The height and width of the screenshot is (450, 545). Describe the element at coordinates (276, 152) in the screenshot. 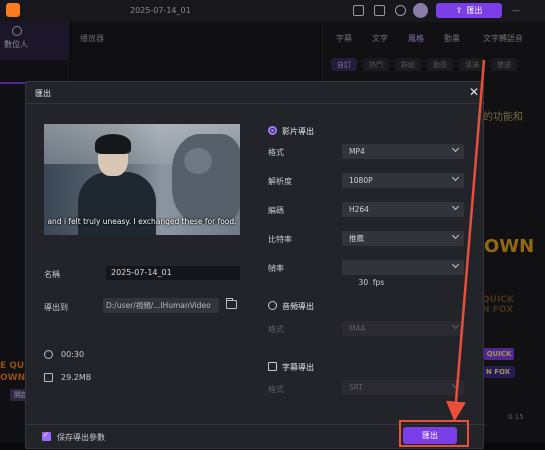

I see `video-format-label: 格式` at that location.